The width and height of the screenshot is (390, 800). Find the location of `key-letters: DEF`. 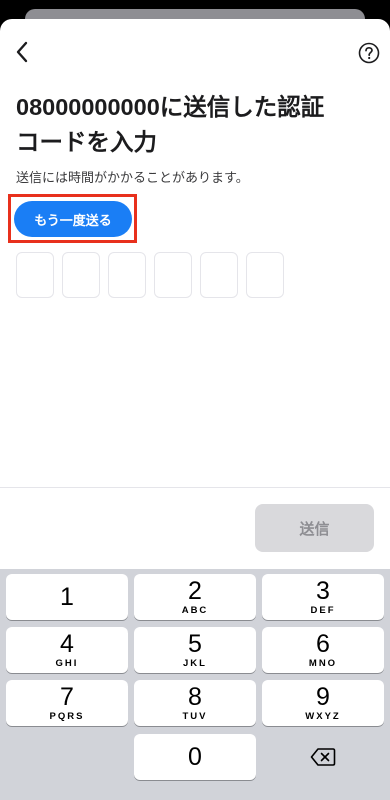

key-letters: DEF is located at coordinates (323, 610).